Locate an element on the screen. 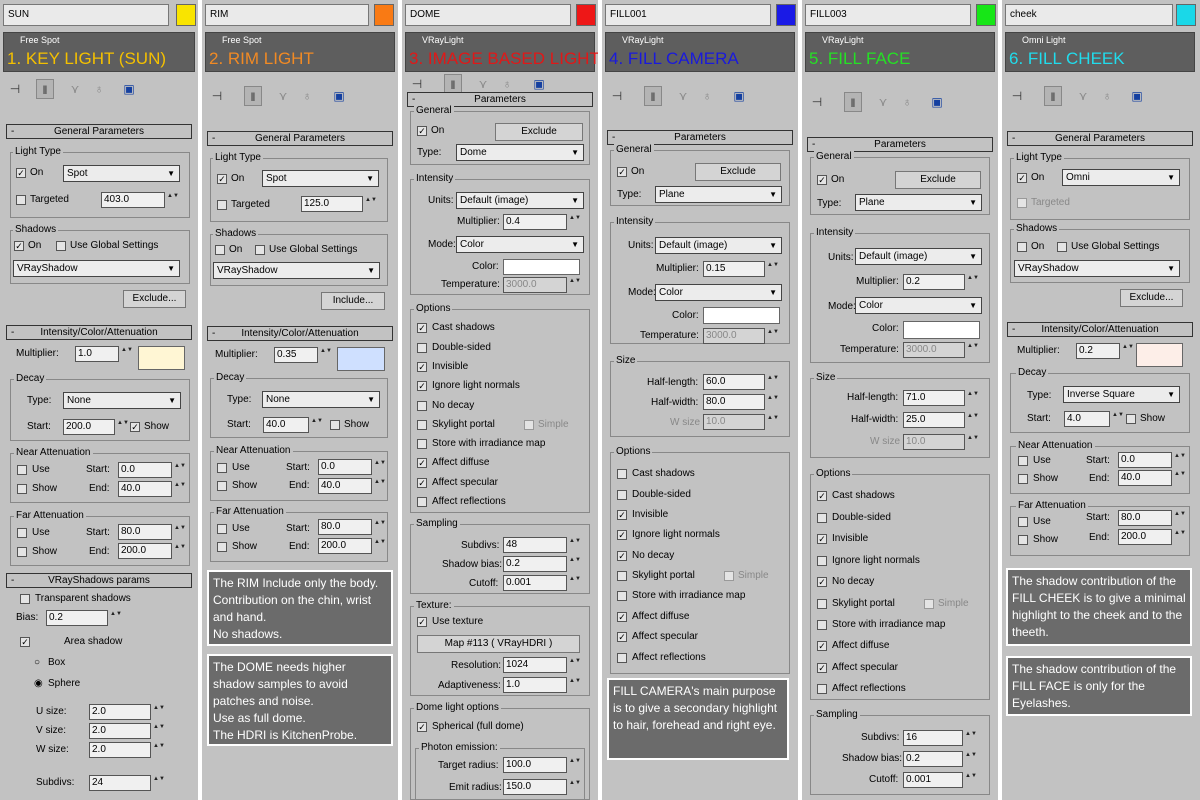  far-show-checkbox is located at coordinates (22, 552).